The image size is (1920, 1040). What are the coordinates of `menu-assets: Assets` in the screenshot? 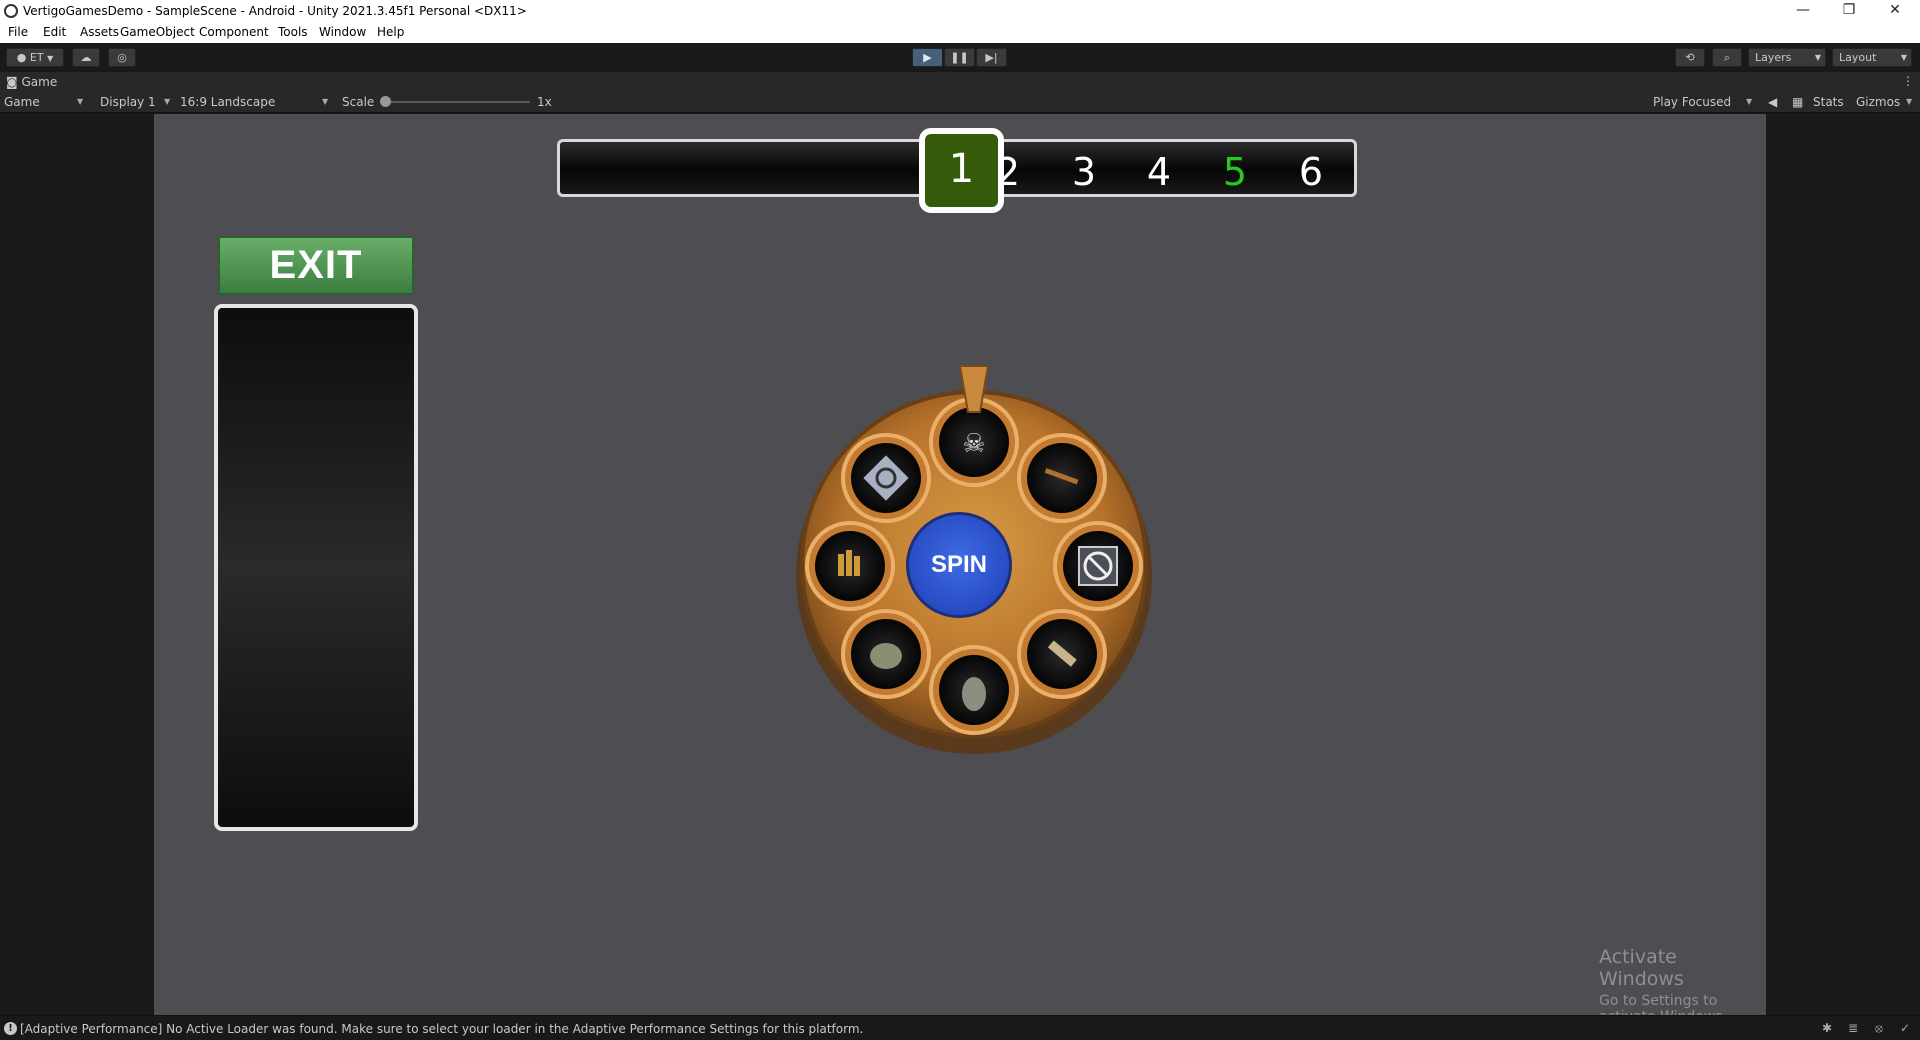 It's located at (99, 32).